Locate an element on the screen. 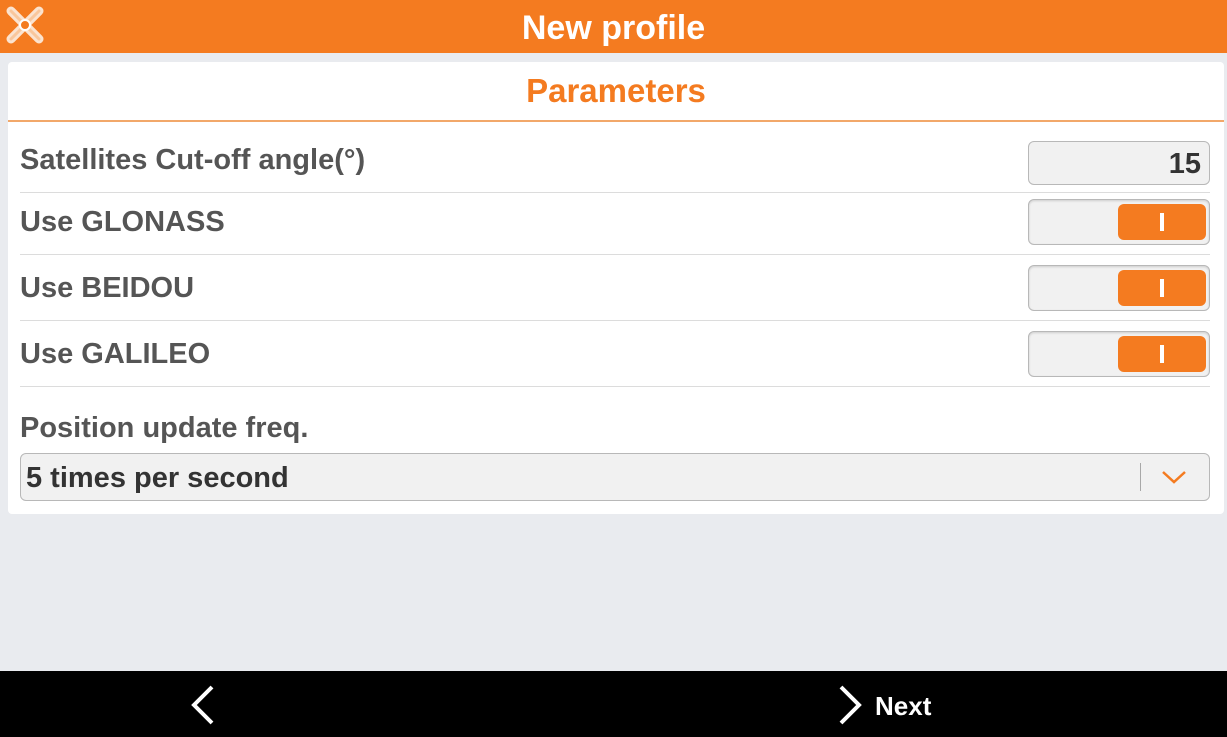 The height and width of the screenshot is (737, 1227). chevron-down-icon is located at coordinates (1174, 477).